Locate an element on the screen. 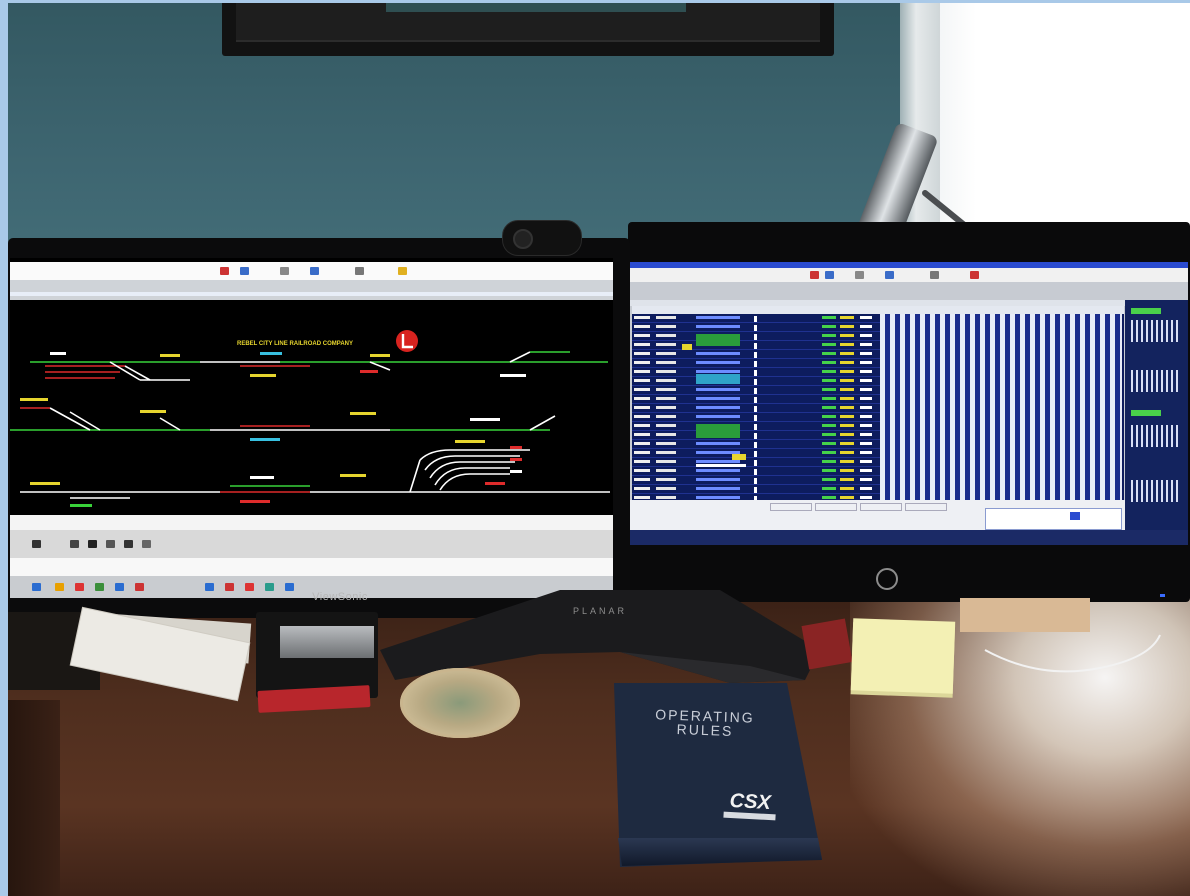 The height and width of the screenshot is (896, 1190). device-panel is located at coordinates (327, 642).